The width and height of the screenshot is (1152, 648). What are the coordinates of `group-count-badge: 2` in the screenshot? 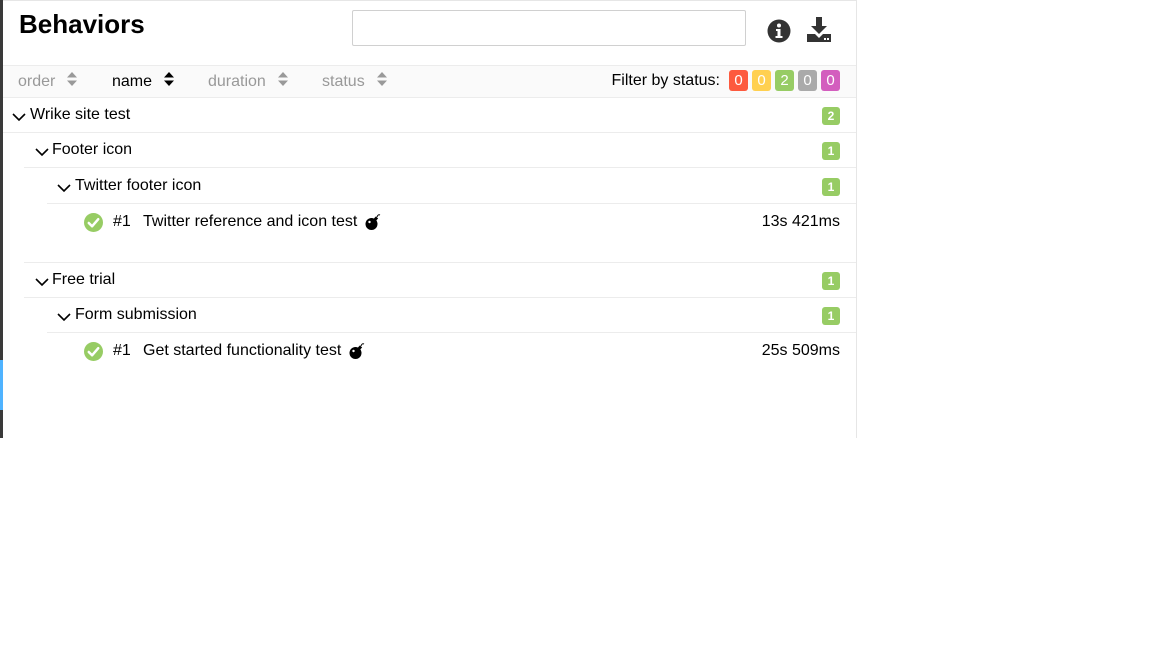 It's located at (831, 116).